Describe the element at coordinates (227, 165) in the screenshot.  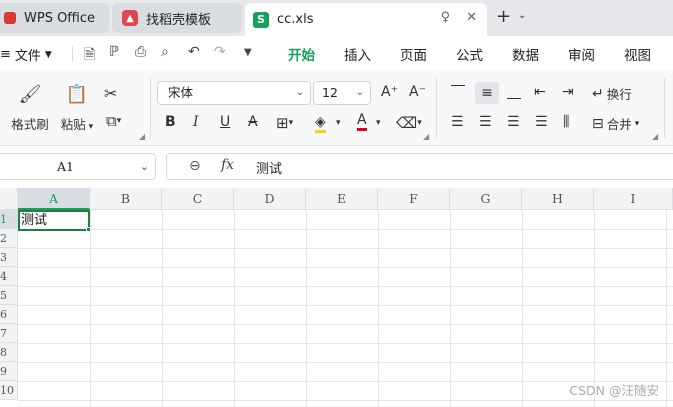
I see `fx-icon: fx` at that location.